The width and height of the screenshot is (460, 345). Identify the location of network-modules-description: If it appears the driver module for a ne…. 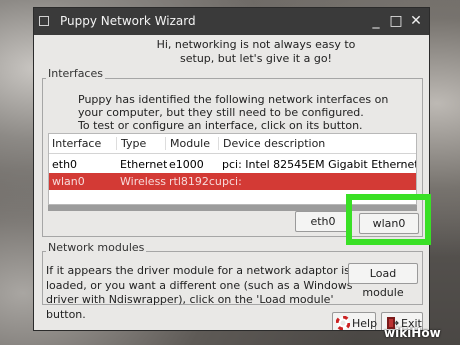
(211, 293).